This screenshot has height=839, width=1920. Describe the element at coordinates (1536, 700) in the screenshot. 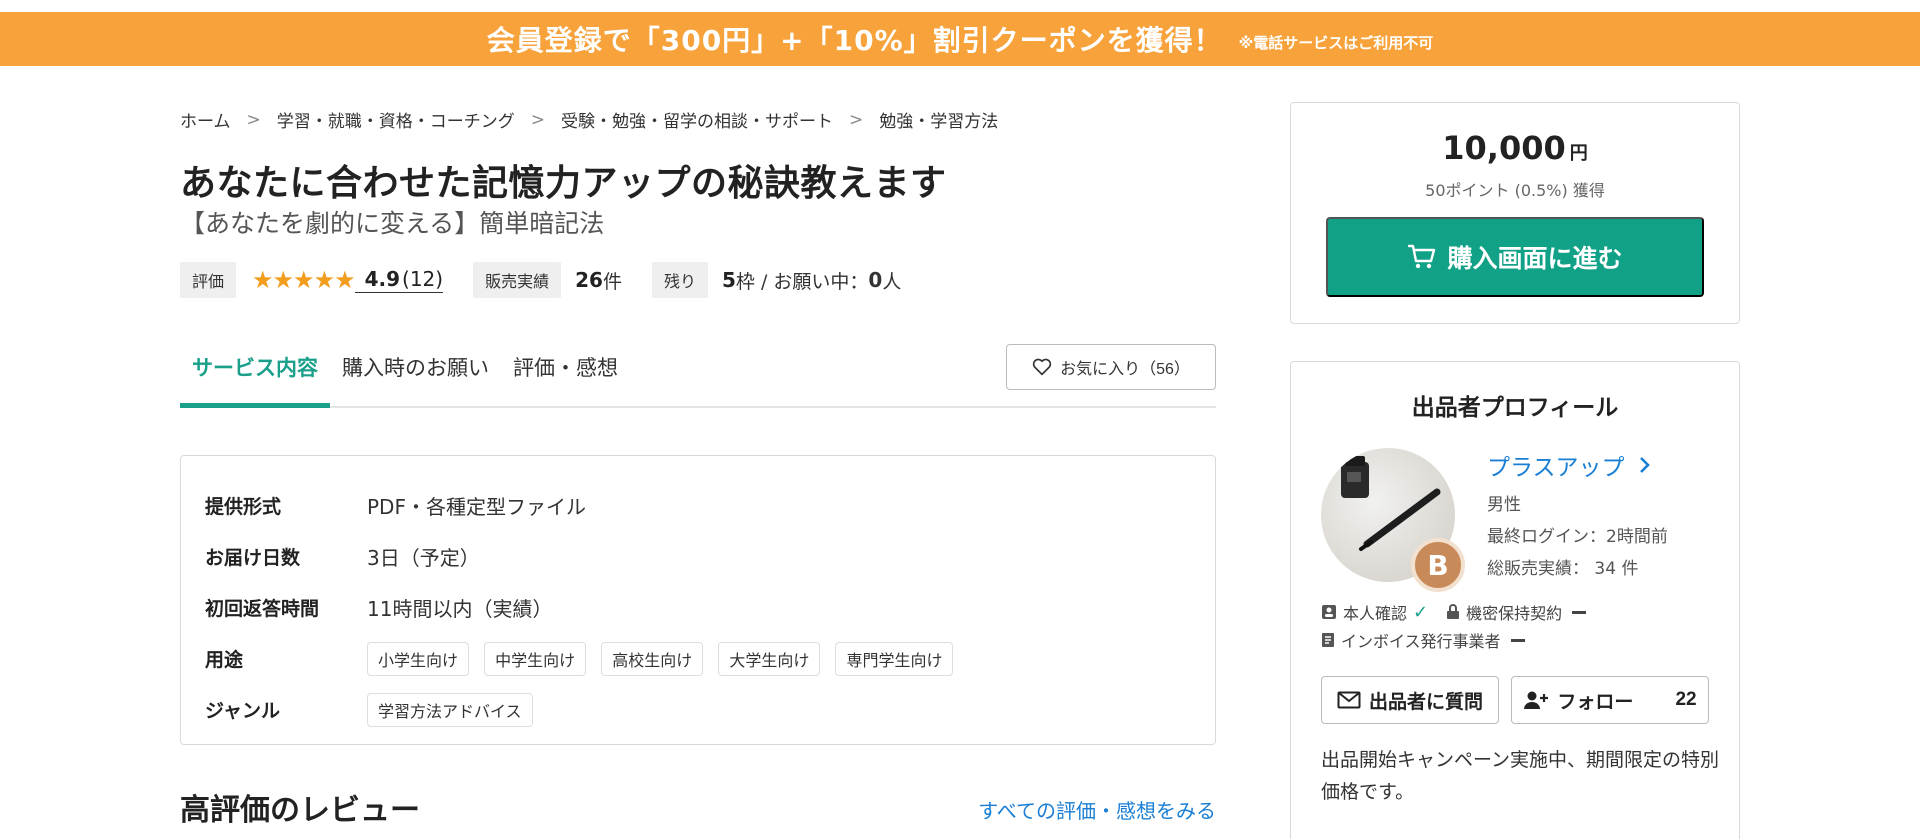

I see `add-user-icon` at that location.